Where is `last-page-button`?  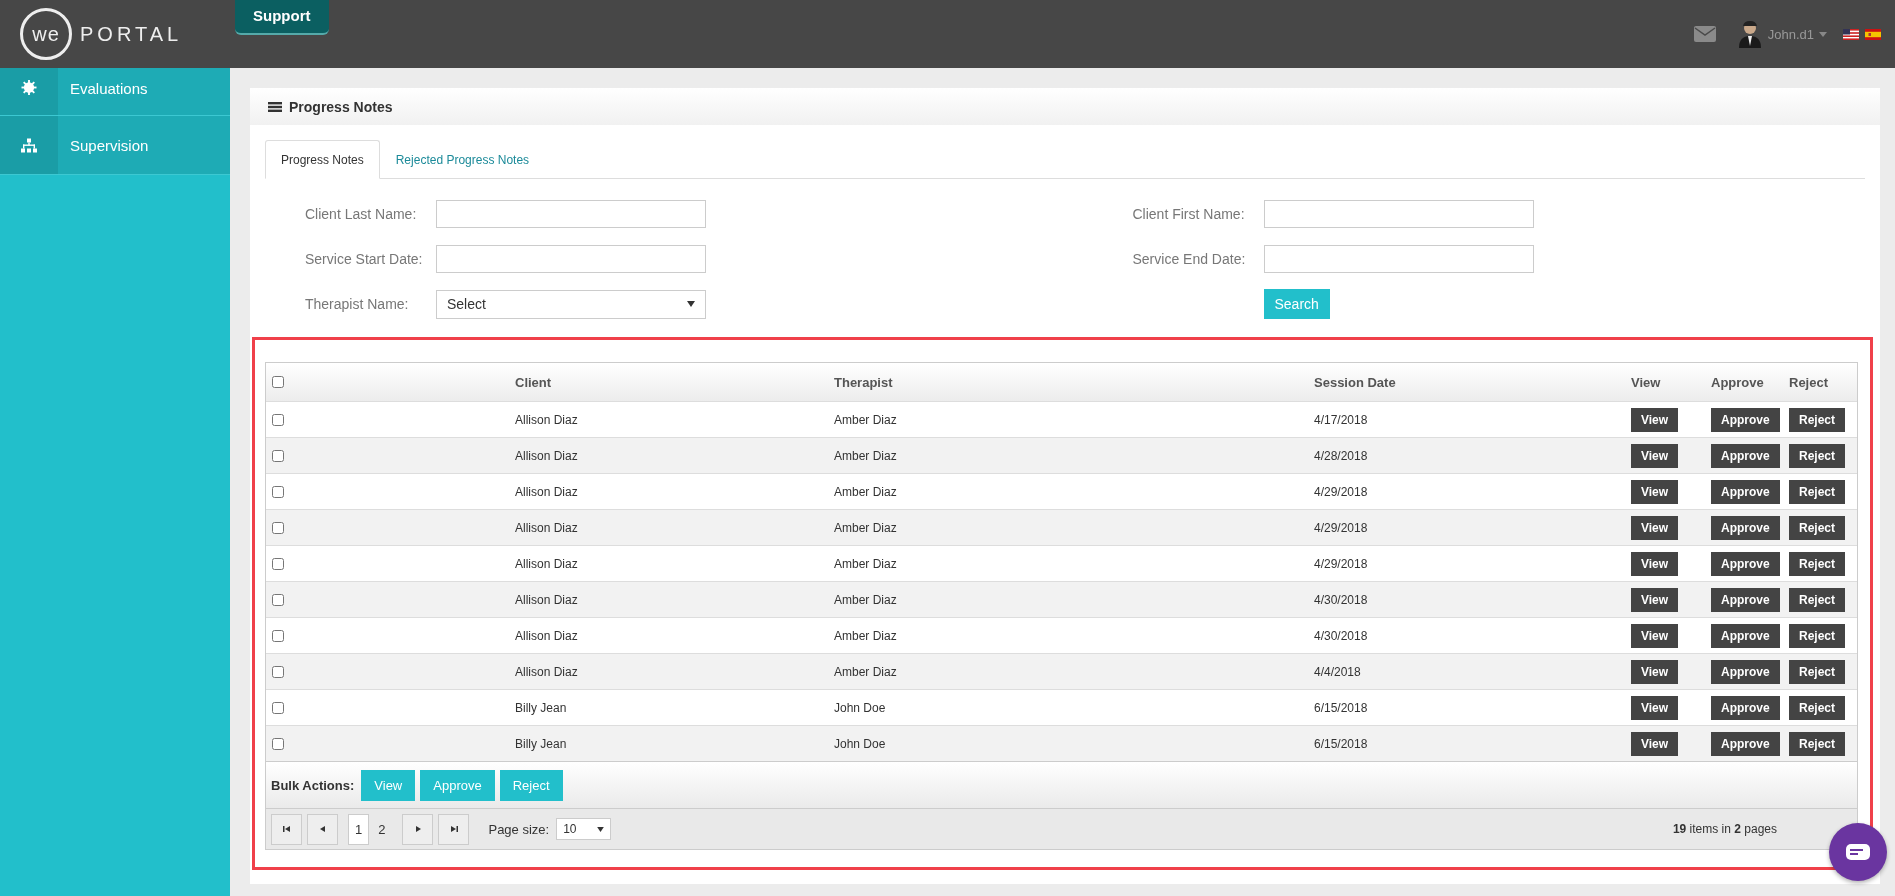 last-page-button is located at coordinates (454, 829).